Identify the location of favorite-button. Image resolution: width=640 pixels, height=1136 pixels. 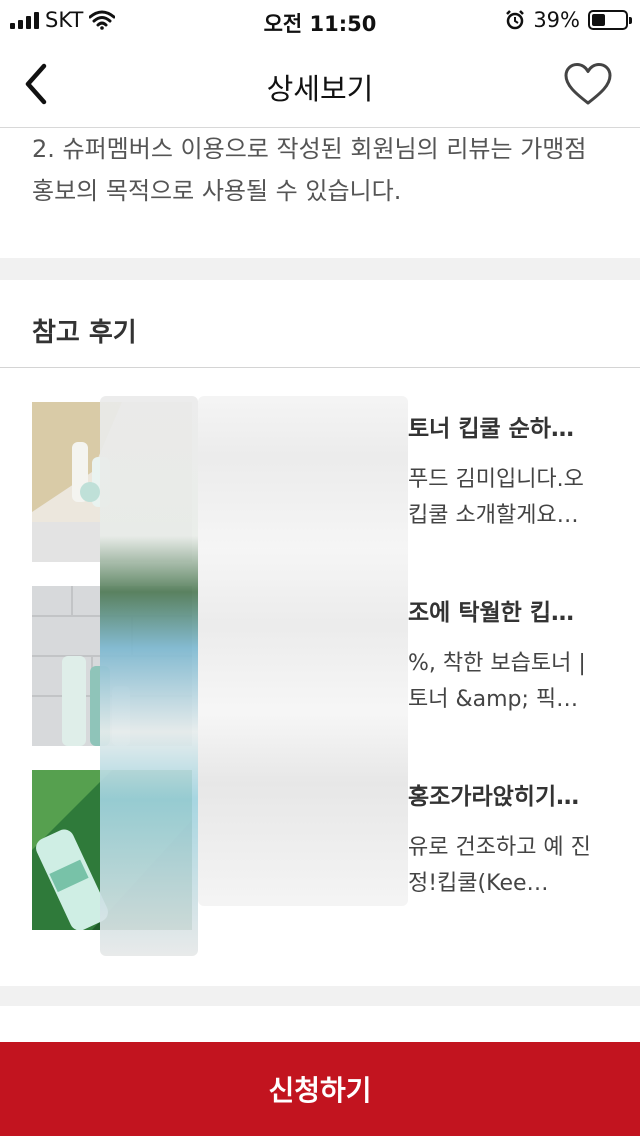
(588, 84).